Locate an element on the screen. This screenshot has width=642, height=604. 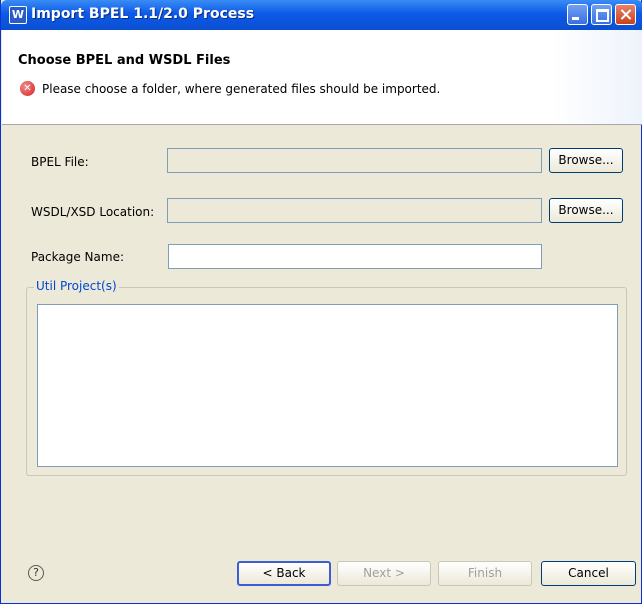
window-title: Import BPEL 1.1/2.0 Process is located at coordinates (143, 14).